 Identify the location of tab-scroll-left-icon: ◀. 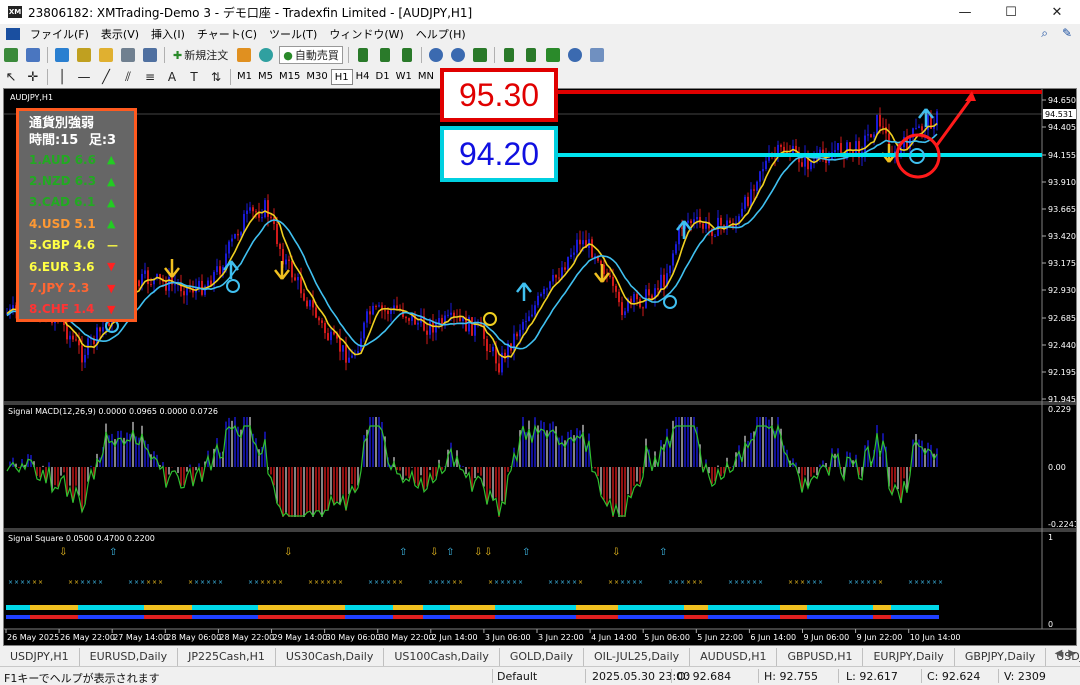
(1059, 653).